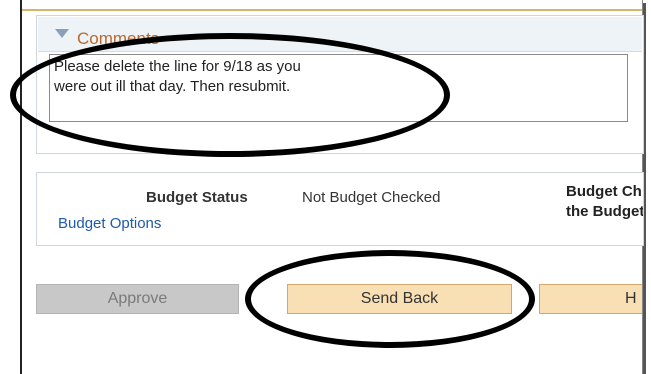  What do you see at coordinates (332, 10) in the screenshot?
I see `section-divider` at bounding box center [332, 10].